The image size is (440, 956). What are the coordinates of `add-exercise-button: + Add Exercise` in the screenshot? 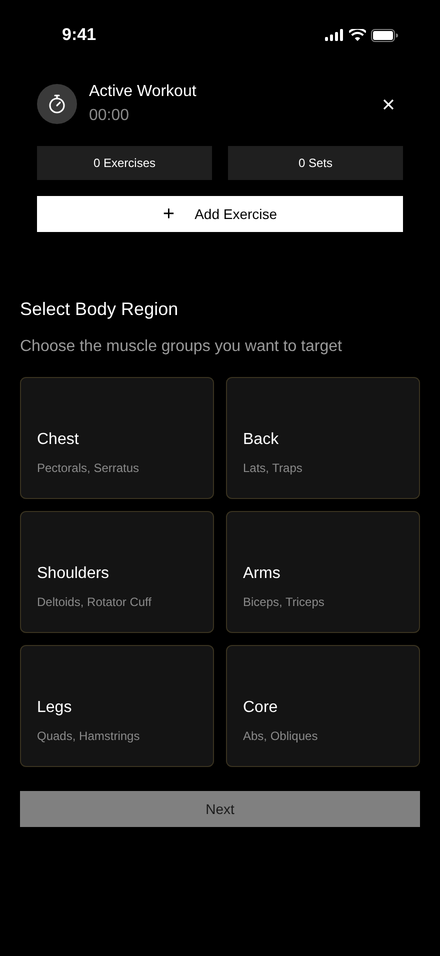 It's located at (220, 214).